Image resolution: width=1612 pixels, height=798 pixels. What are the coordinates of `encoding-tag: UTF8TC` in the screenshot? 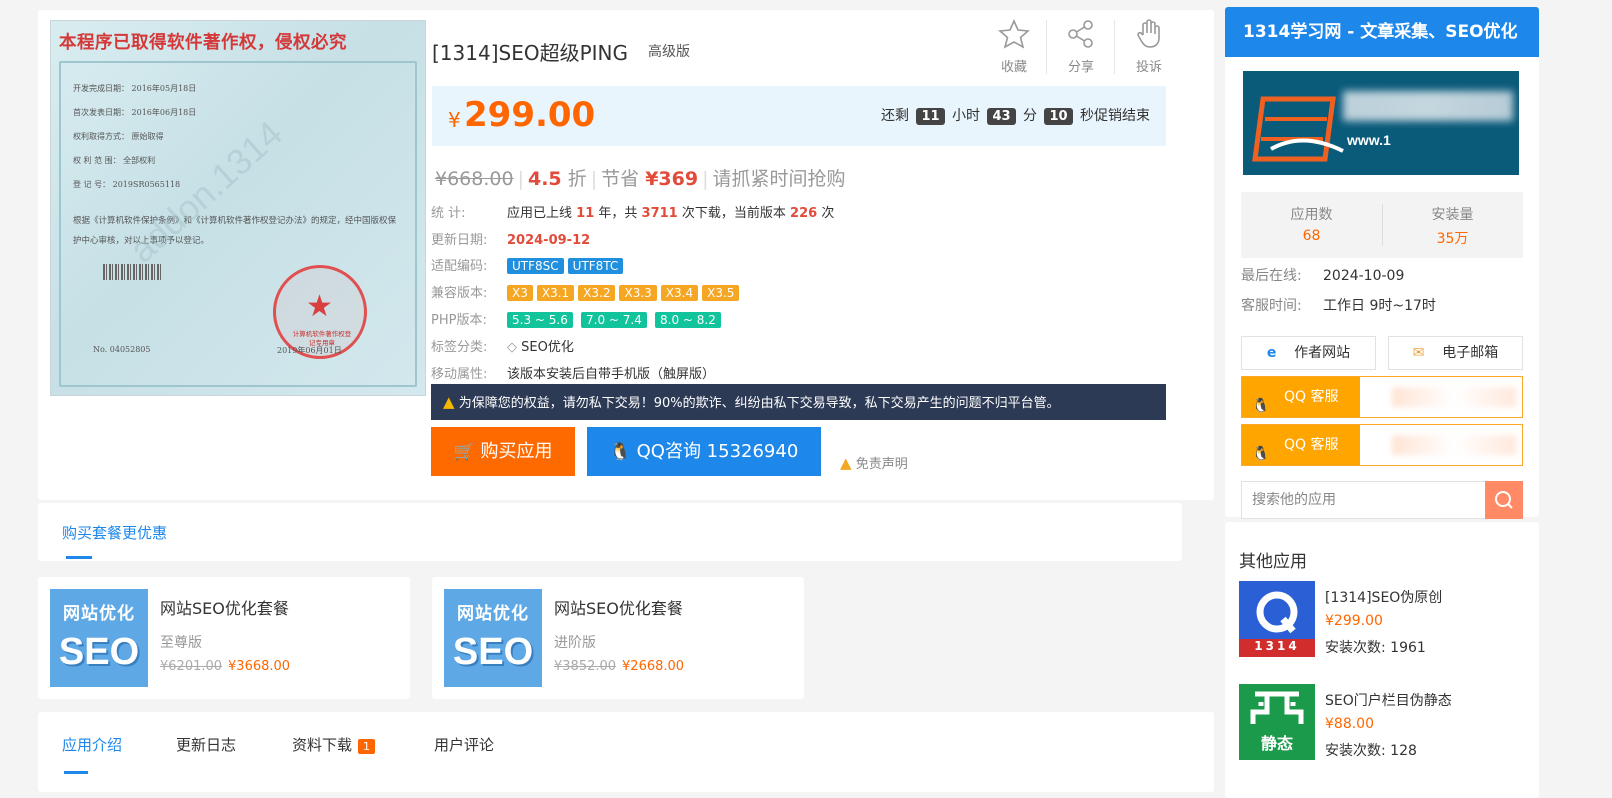 It's located at (595, 266).